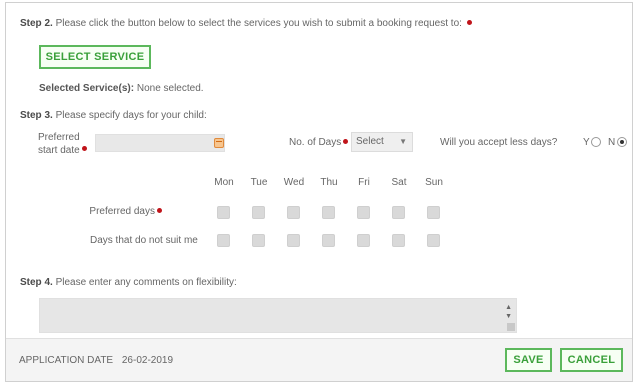 Image resolution: width=638 pixels, height=385 pixels. Describe the element at coordinates (259, 182) in the screenshot. I see `day-header-tue: Tue` at that location.